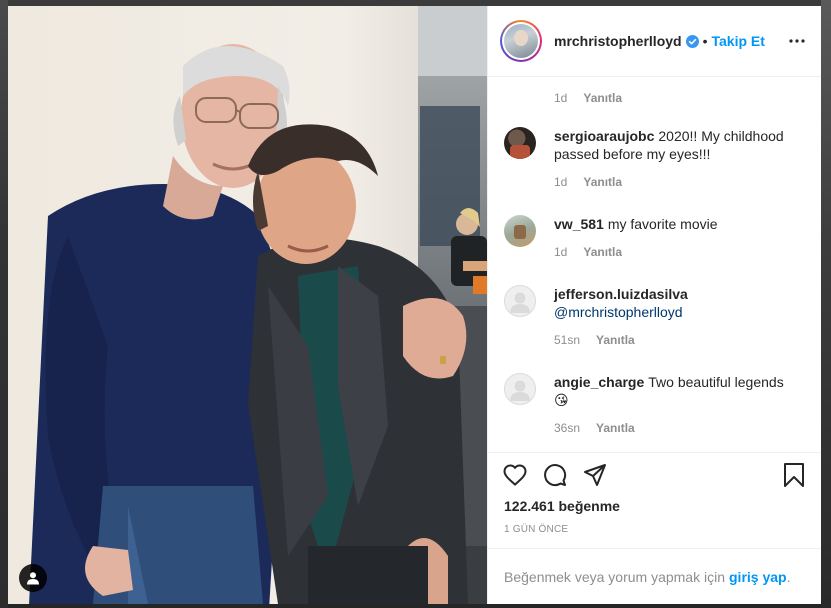 This screenshot has height=608, width=831. Describe the element at coordinates (692, 41) in the screenshot. I see `verified-badge-icon` at that location.